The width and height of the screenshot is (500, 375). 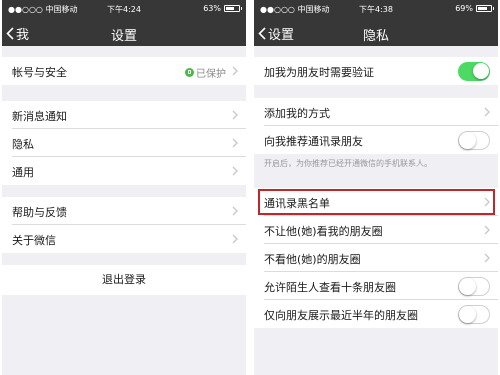 What do you see at coordinates (313, 141) in the screenshot?
I see `list-item-label: 向我推荐通讯录朋友` at bounding box center [313, 141].